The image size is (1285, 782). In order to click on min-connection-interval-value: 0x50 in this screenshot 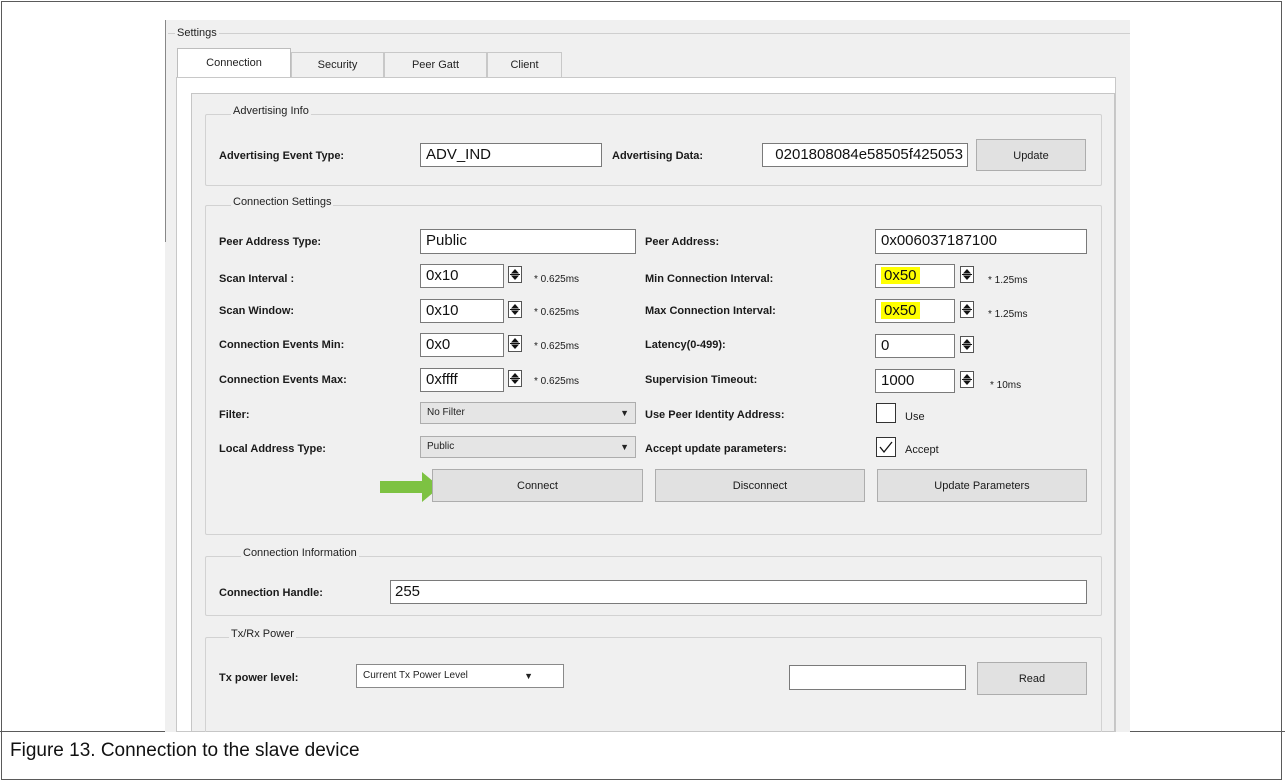, I will do `click(900, 275)`.